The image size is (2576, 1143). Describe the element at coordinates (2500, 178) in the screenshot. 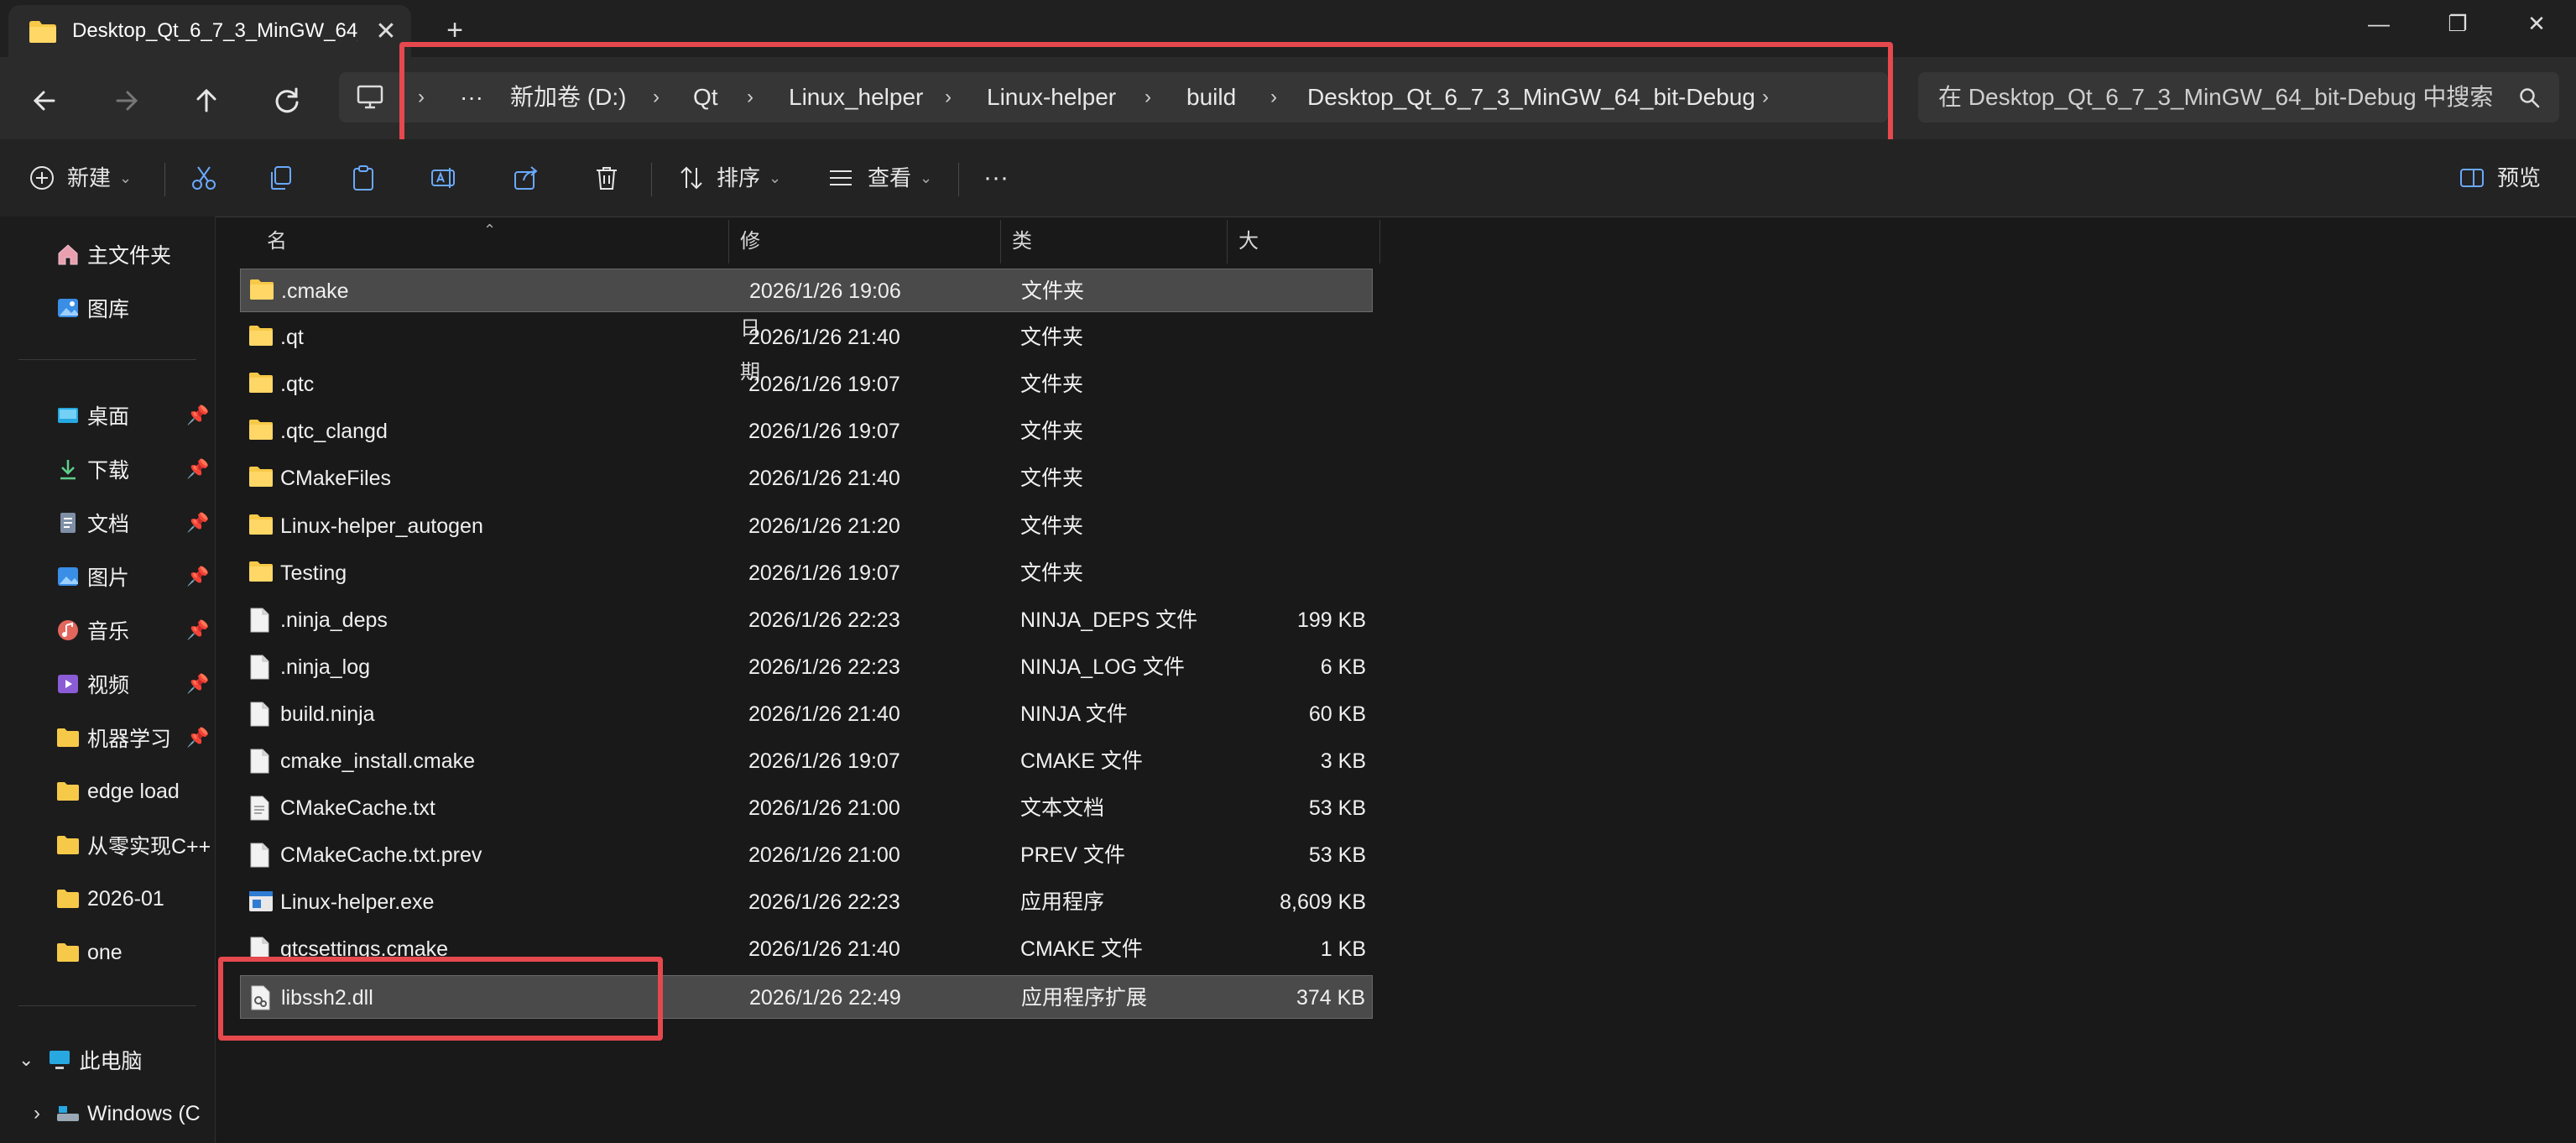

I see `preview-pane-button: 预览` at that location.